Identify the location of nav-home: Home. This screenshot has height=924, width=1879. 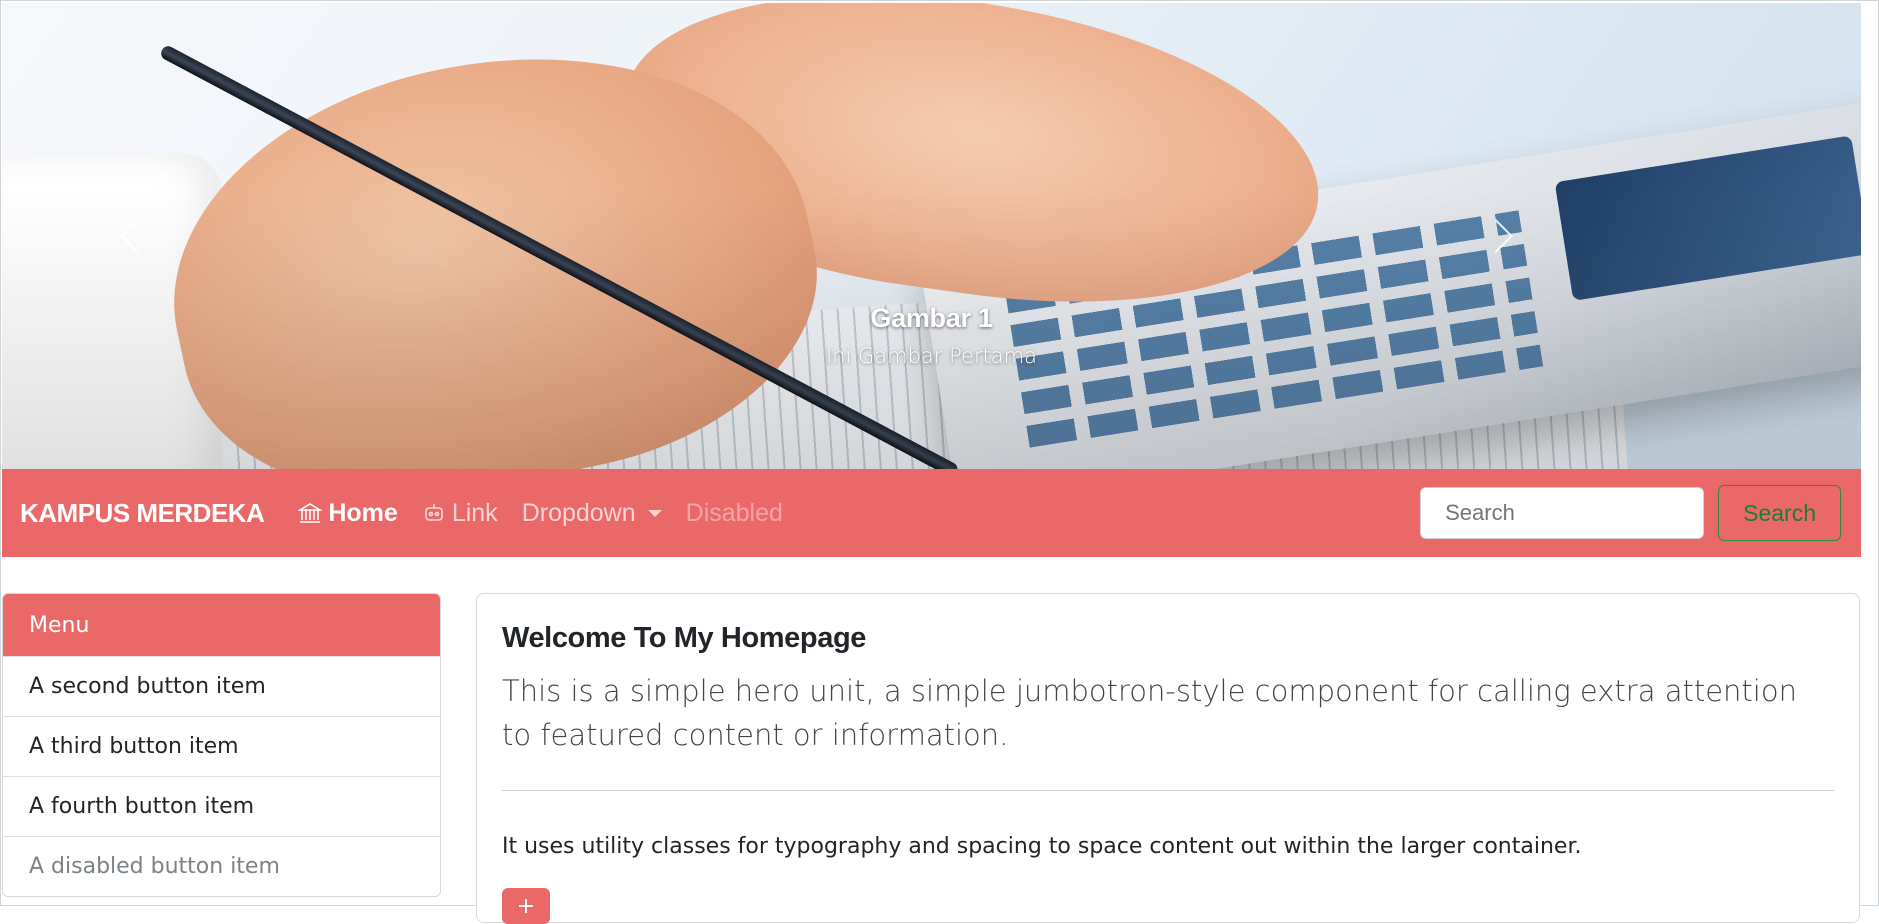
(348, 513).